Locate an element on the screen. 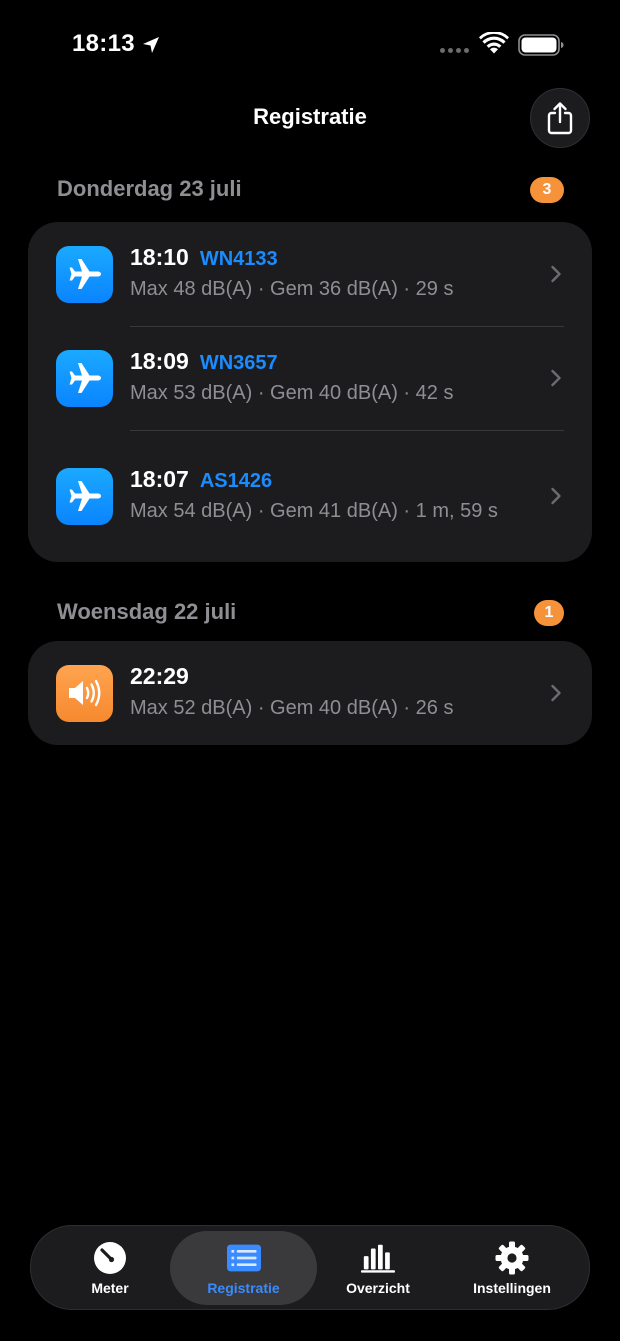 This screenshot has width=620, height=1341. page-title: Registratie is located at coordinates (310, 116).